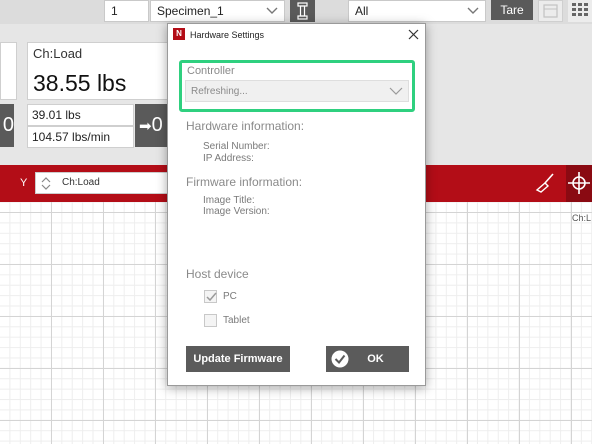 Image resolution: width=592 pixels, height=444 pixels. Describe the element at coordinates (244, 182) in the screenshot. I see `firmware-info-label: Firmware information:` at that location.